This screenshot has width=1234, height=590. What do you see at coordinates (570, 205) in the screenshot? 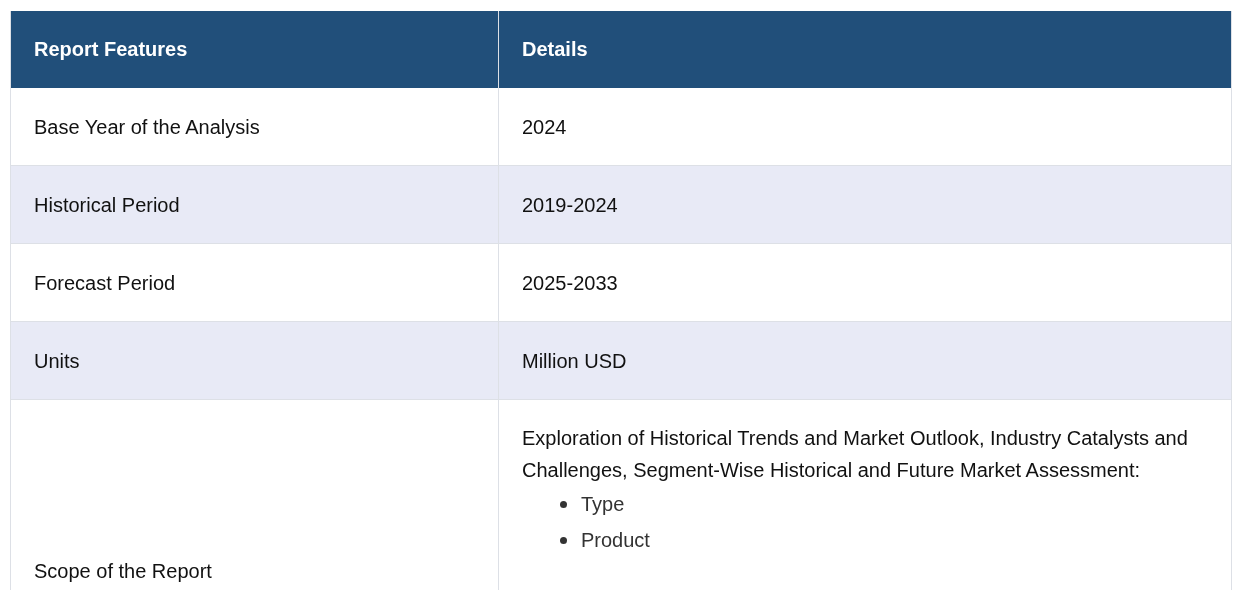
I see `table-cell-text: 2019-2024` at bounding box center [570, 205].